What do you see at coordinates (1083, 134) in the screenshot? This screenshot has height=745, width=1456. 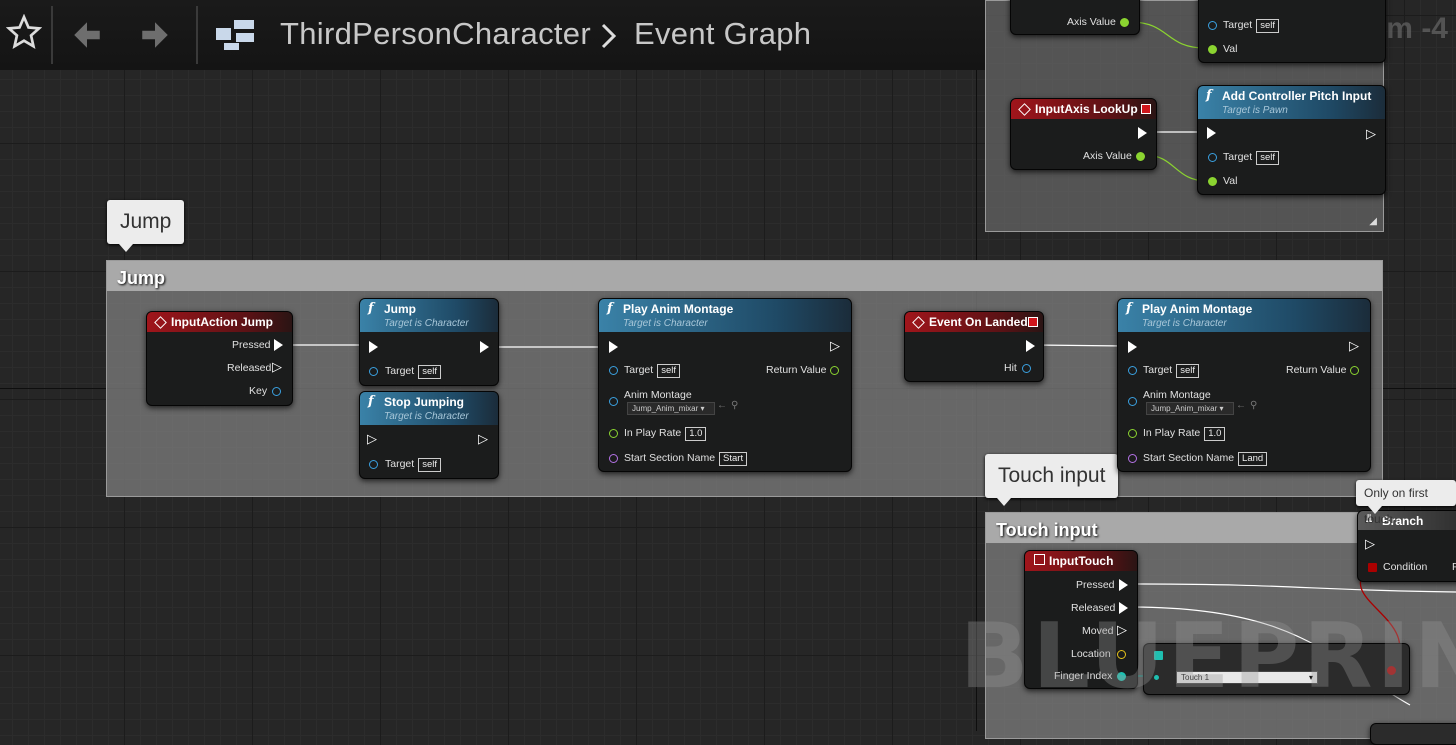 I see `inputaxis-lookup-node: InputAxis LookUp Axis Value` at bounding box center [1083, 134].